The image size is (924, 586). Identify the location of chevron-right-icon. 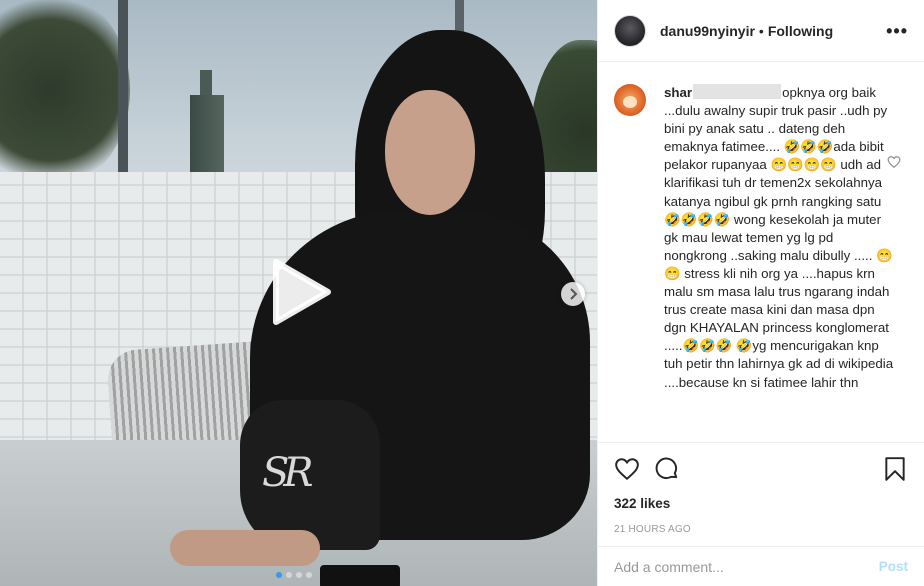
(574, 294).